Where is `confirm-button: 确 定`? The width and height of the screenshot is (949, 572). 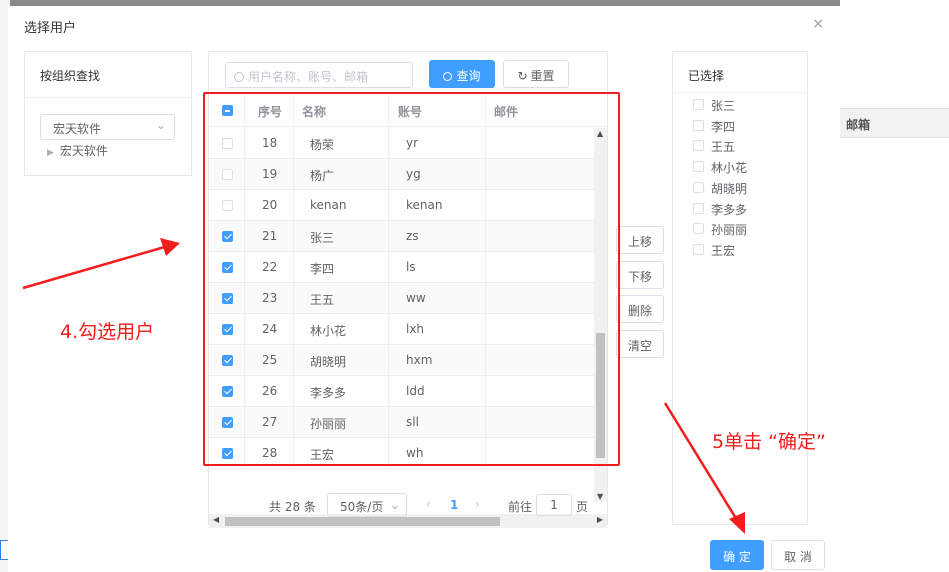 confirm-button: 确 定 is located at coordinates (737, 555).